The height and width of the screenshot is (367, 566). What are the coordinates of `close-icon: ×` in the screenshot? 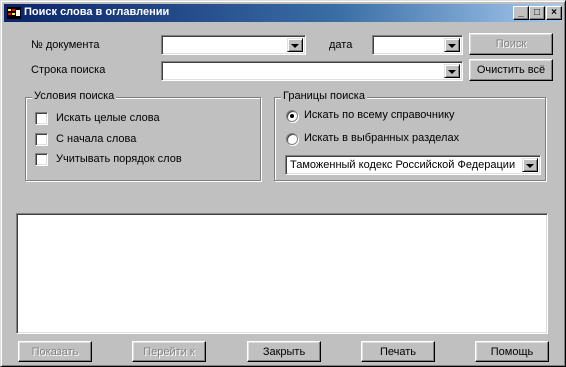 It's located at (554, 12).